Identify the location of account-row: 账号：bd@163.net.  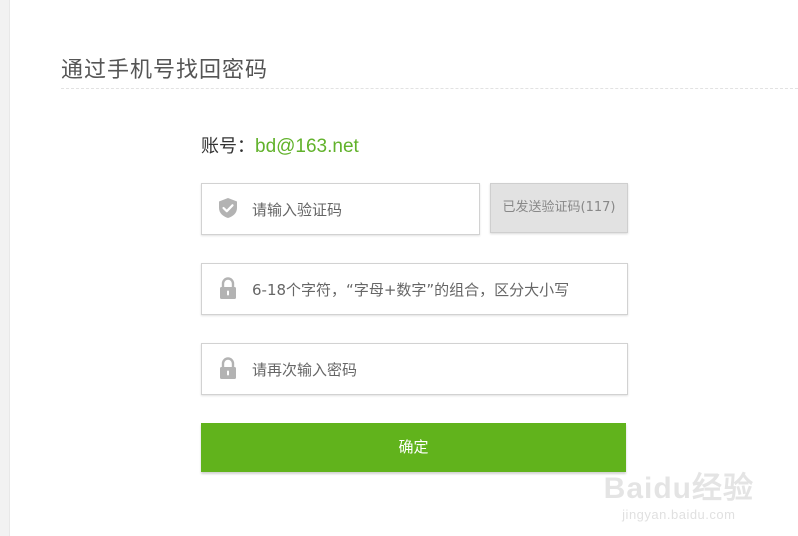
(280, 145).